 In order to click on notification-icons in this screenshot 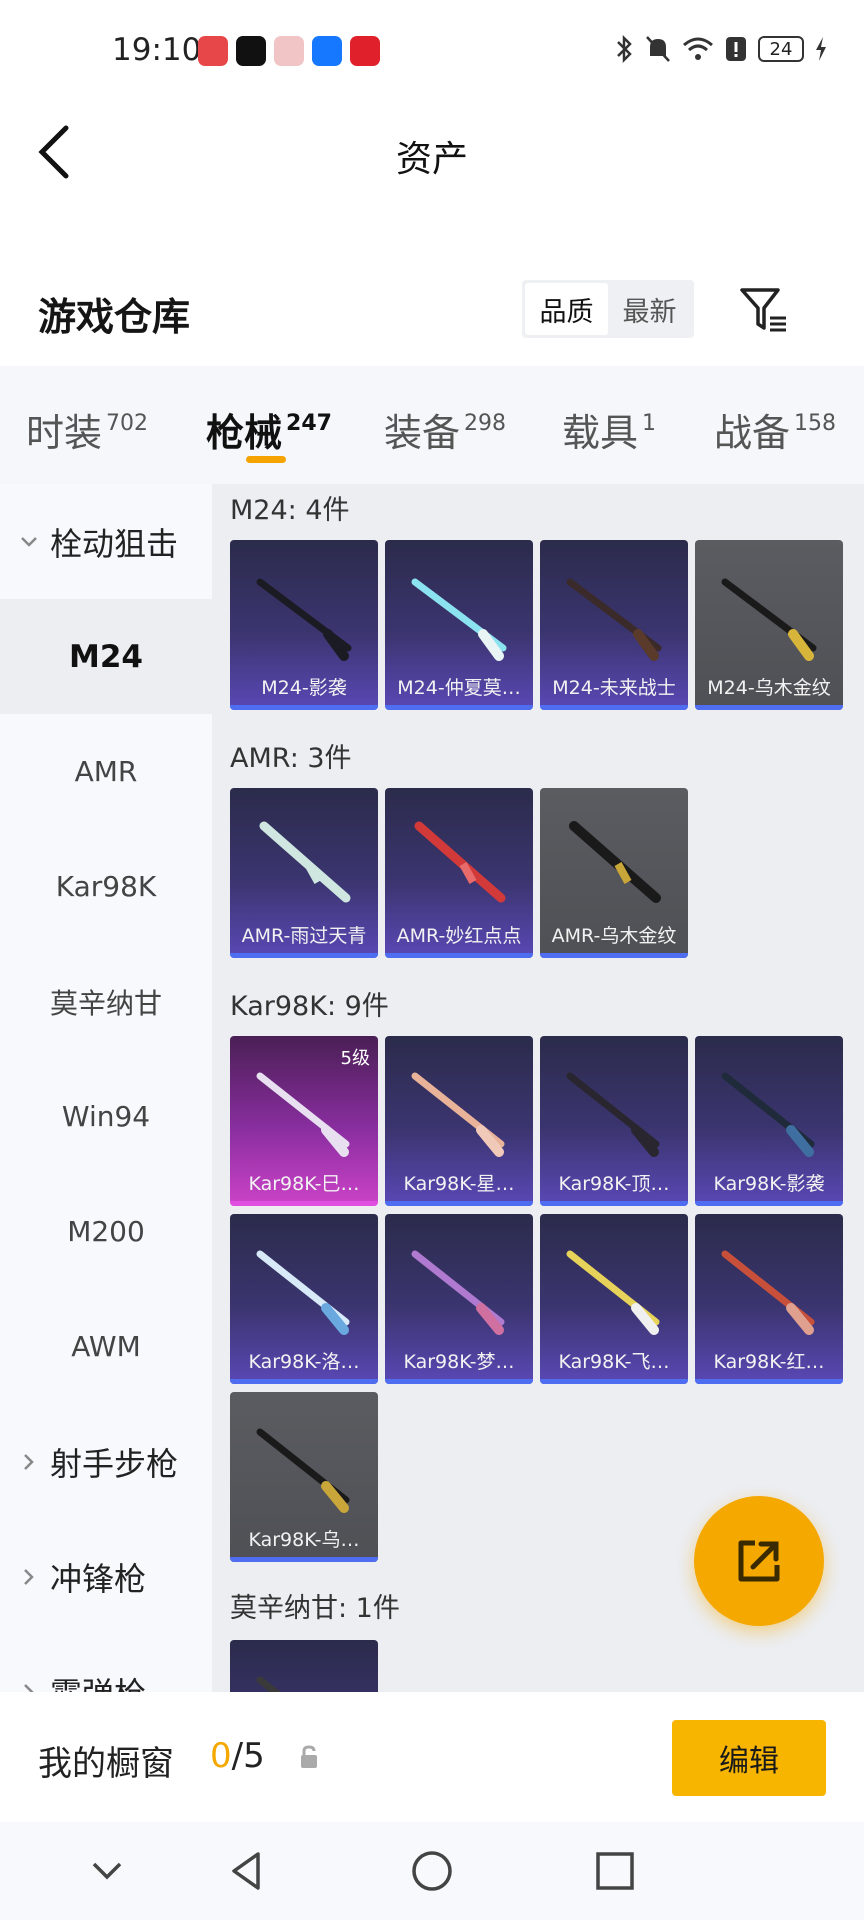, I will do `click(289, 51)`.